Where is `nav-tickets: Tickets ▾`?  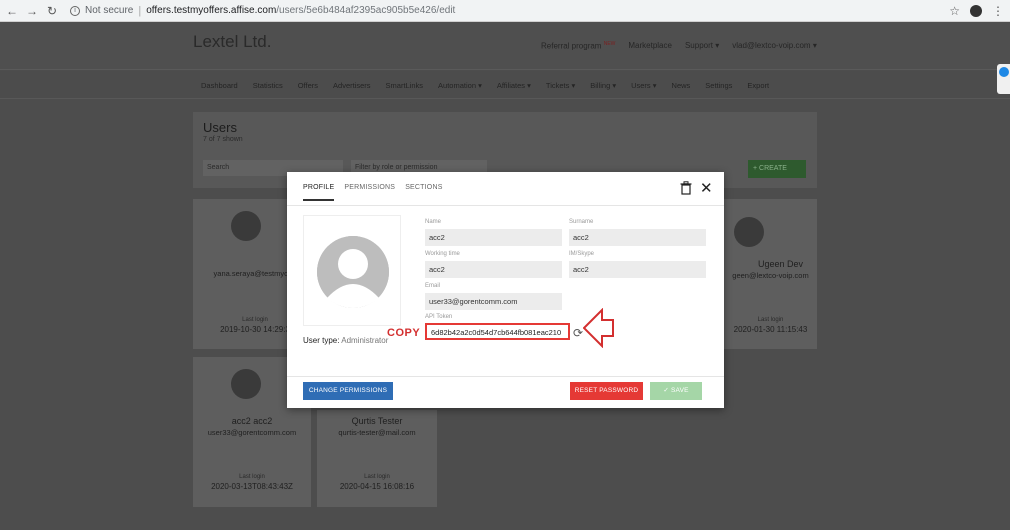 nav-tickets: Tickets ▾ is located at coordinates (560, 85).